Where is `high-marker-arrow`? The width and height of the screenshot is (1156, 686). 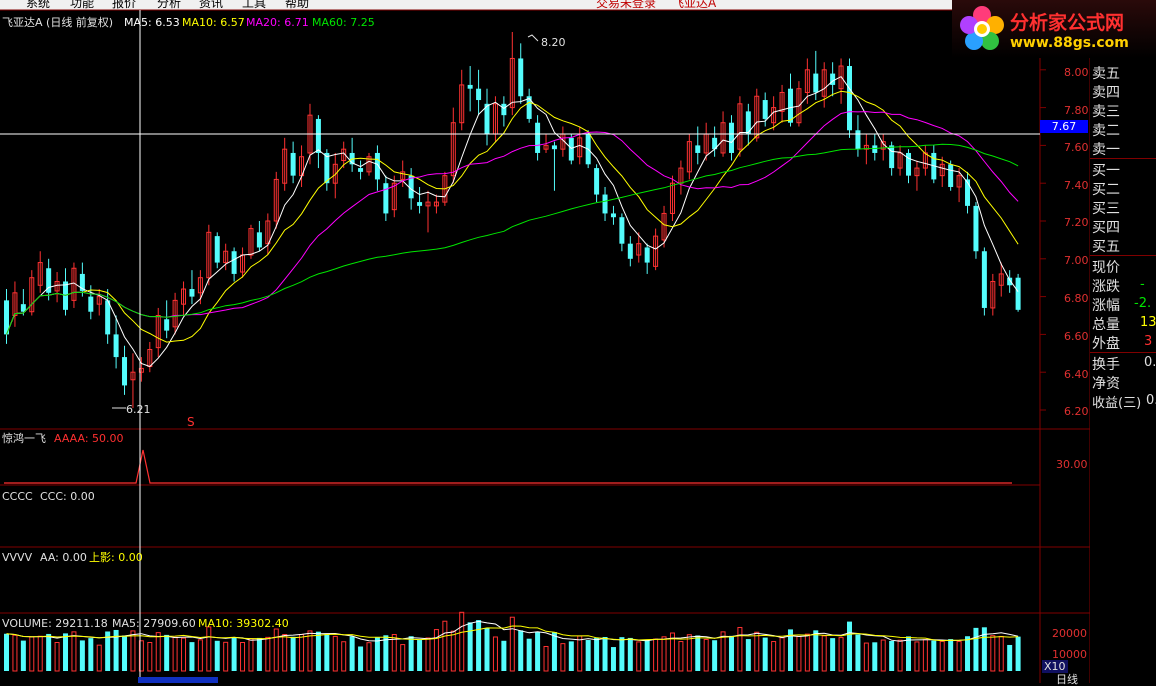
high-marker-arrow is located at coordinates (533, 38).